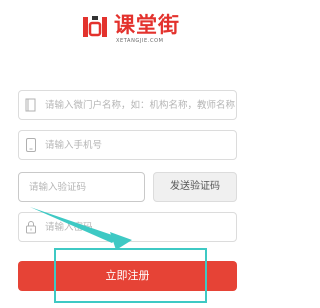  What do you see at coordinates (31, 227) in the screenshot?
I see `lock-icon` at bounding box center [31, 227].